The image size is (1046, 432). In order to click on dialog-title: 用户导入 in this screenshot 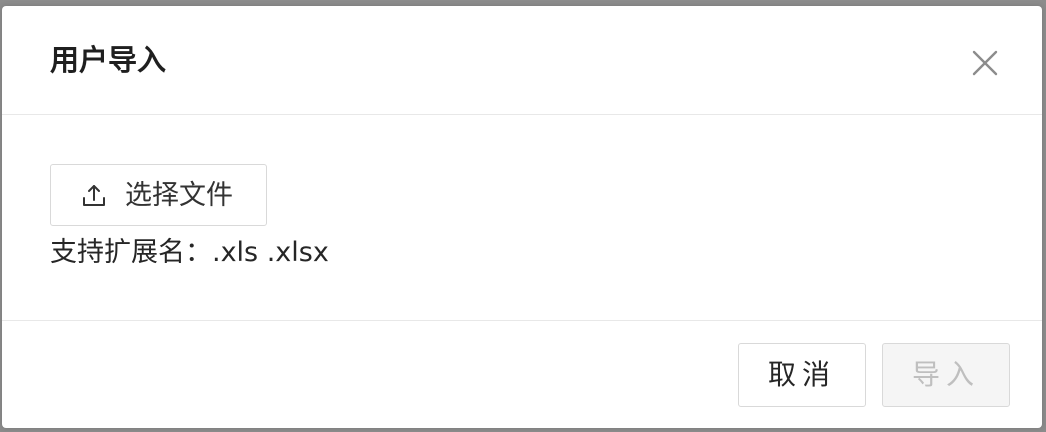, I will do `click(108, 60)`.